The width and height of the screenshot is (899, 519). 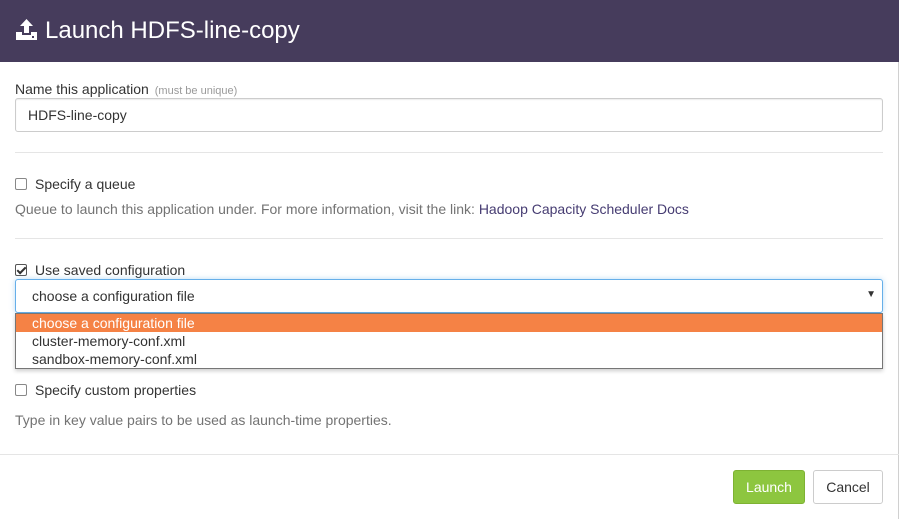 What do you see at coordinates (115, 390) in the screenshot?
I see `custom-properties-checkbox-label: Specify custom properties` at bounding box center [115, 390].